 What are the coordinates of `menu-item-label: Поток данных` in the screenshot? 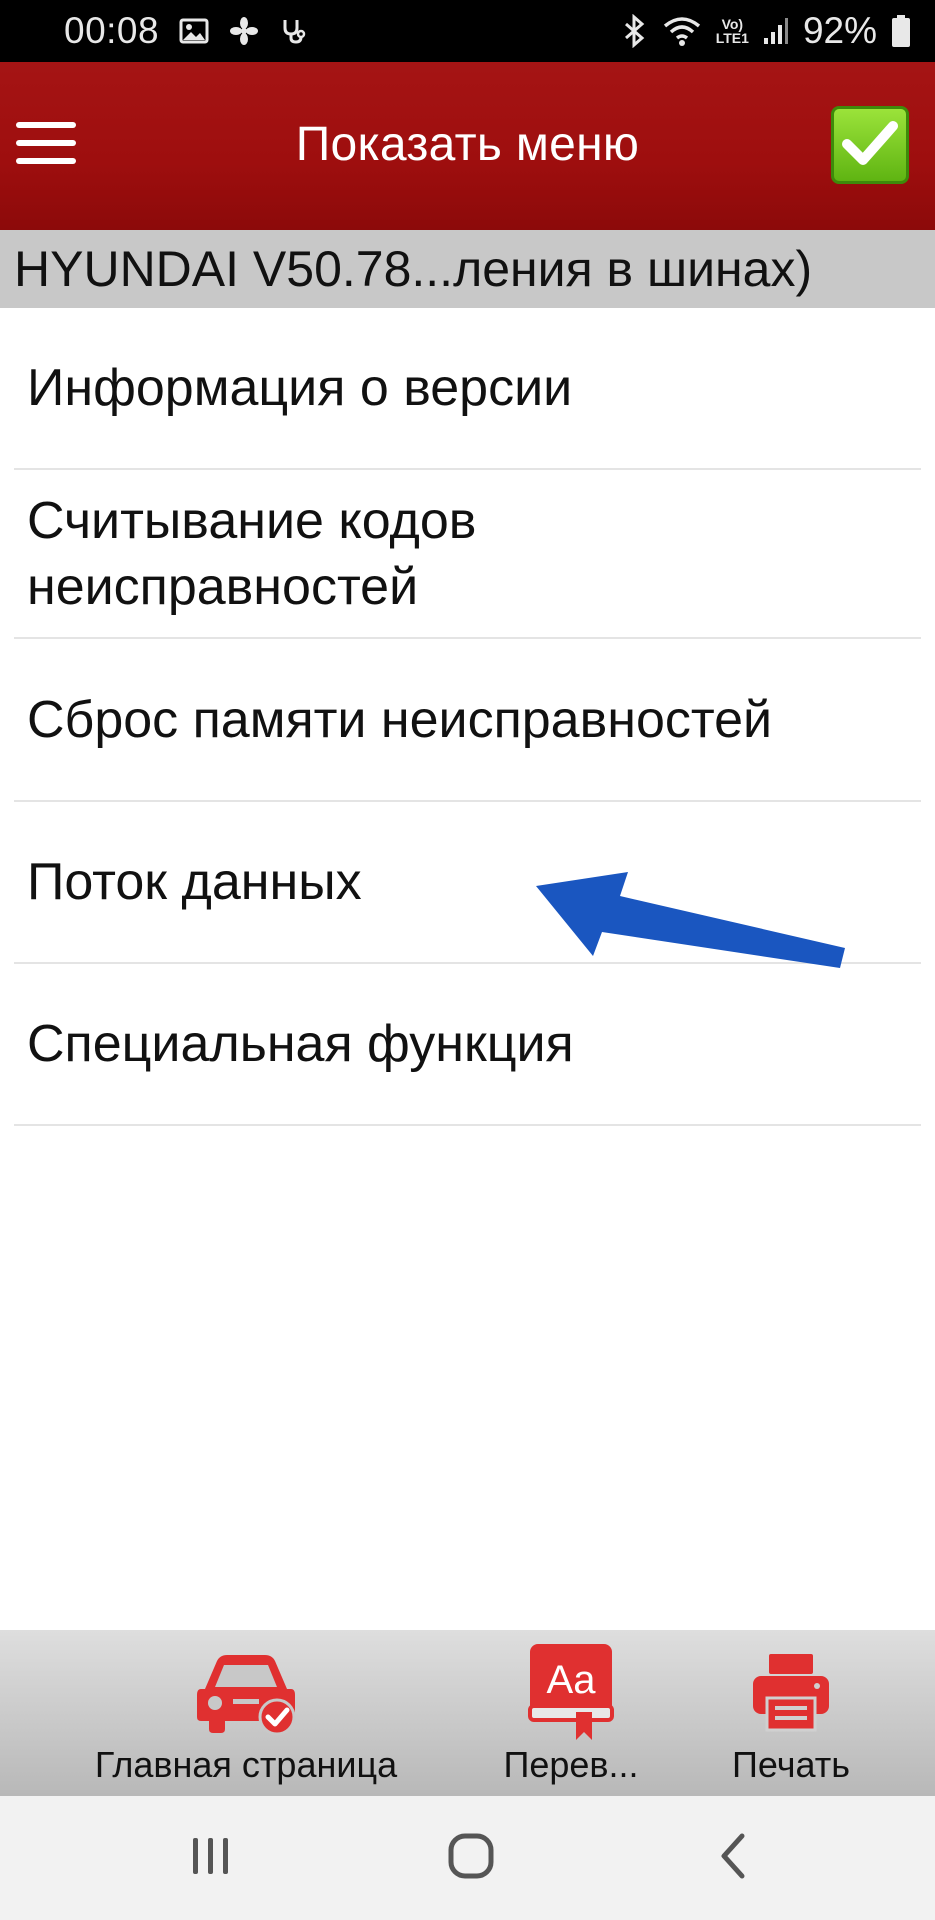 It's located at (194, 882).